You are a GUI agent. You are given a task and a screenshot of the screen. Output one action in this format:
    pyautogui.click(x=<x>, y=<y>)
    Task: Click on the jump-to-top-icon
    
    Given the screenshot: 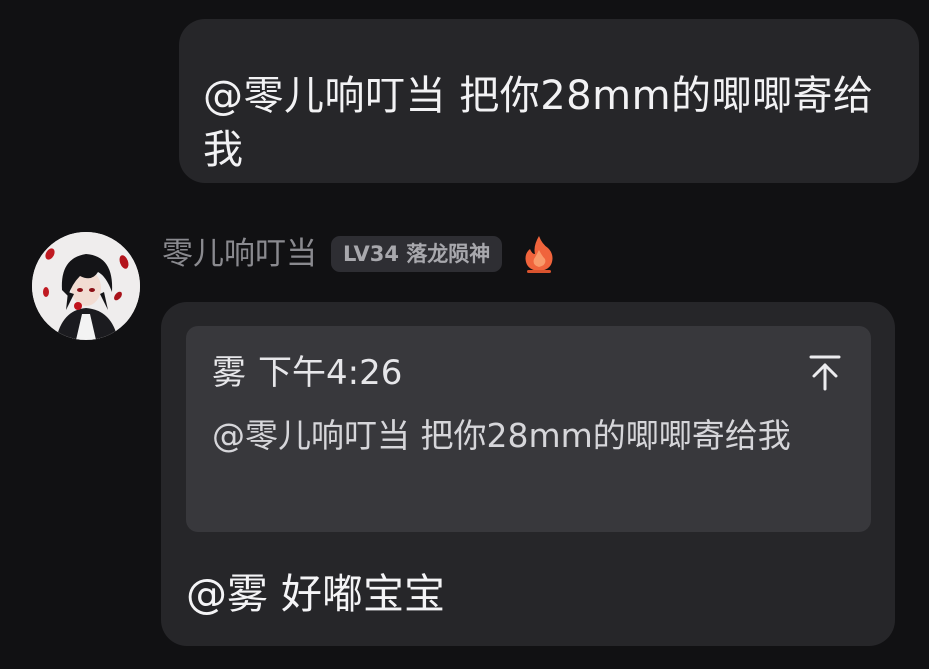 What is the action you would take?
    pyautogui.click(x=825, y=373)
    